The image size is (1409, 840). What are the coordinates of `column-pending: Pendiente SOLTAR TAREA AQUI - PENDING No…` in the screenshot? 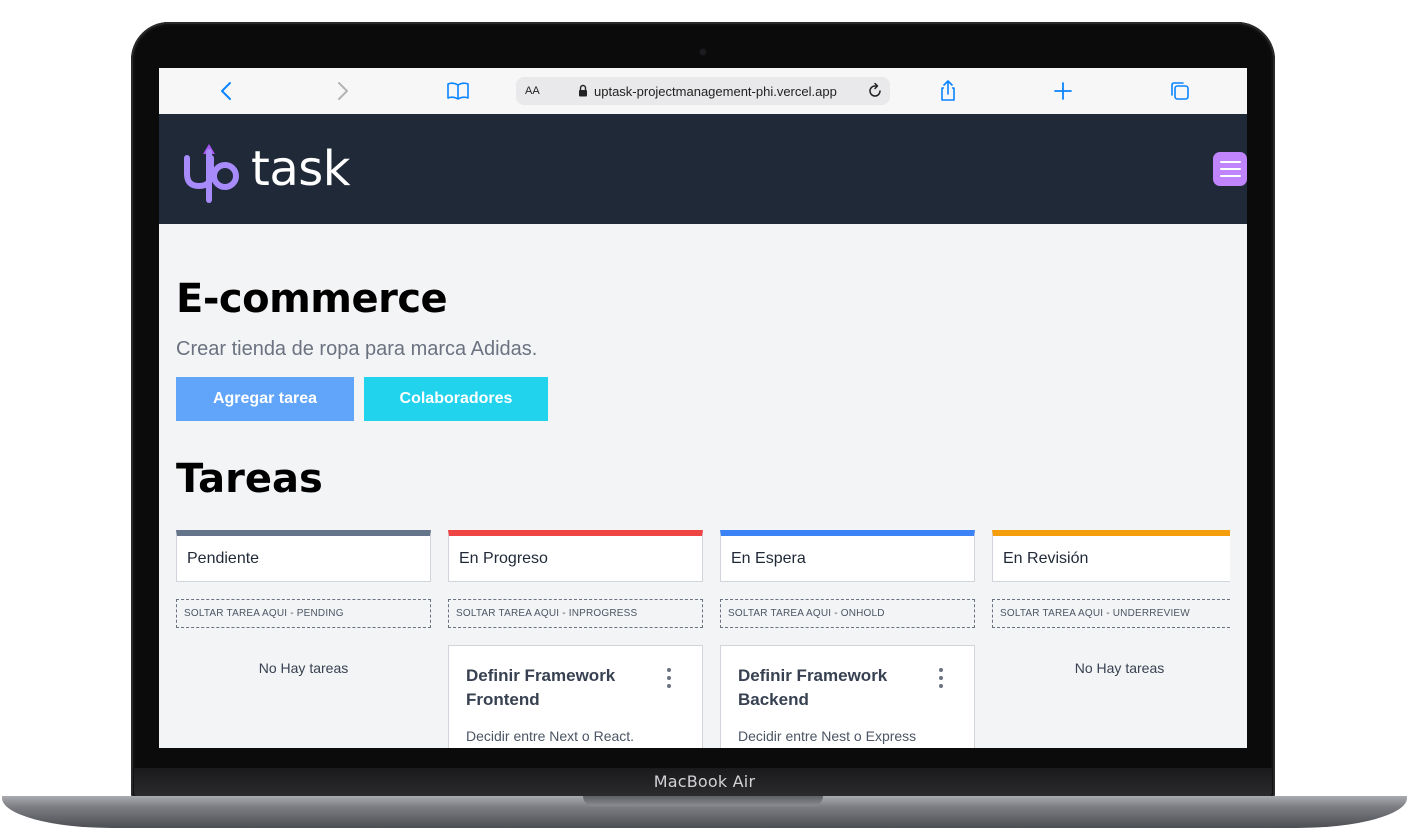 It's located at (303, 603).